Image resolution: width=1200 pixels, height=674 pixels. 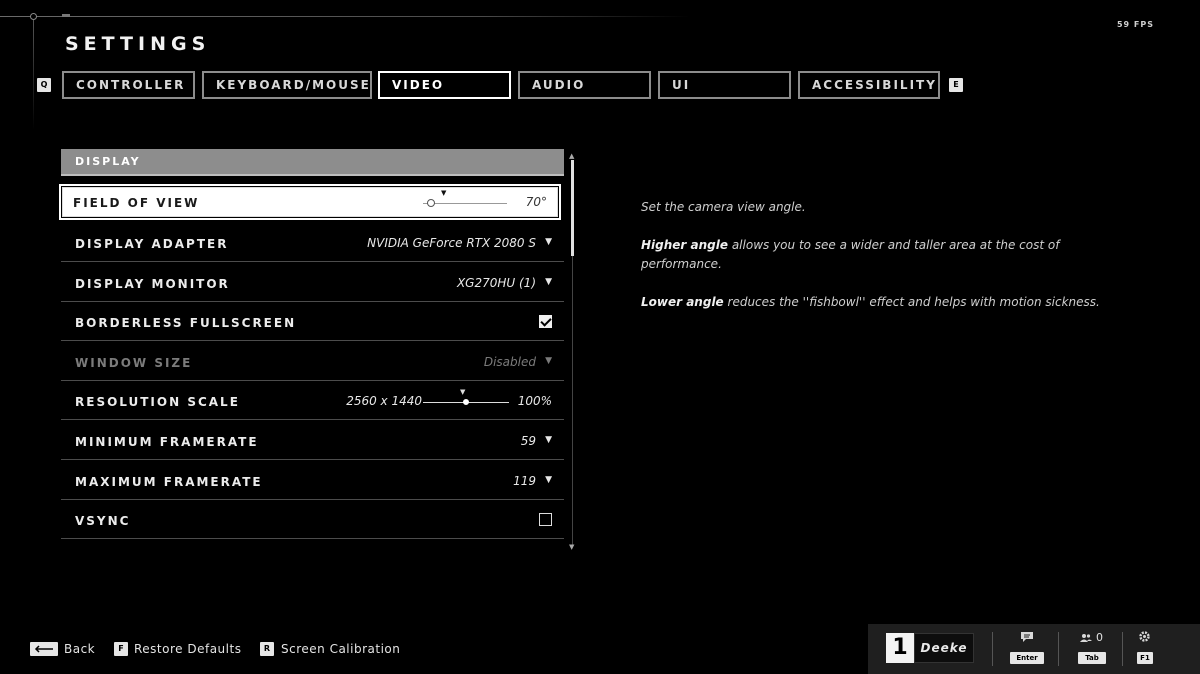 I want to click on setting-value: XG270HU (1), so click(x=496, y=283).